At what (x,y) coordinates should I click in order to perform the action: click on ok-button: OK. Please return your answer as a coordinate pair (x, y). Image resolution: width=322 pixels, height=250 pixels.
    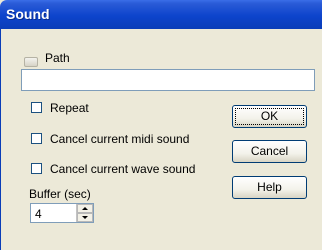
    Looking at the image, I should click on (269, 116).